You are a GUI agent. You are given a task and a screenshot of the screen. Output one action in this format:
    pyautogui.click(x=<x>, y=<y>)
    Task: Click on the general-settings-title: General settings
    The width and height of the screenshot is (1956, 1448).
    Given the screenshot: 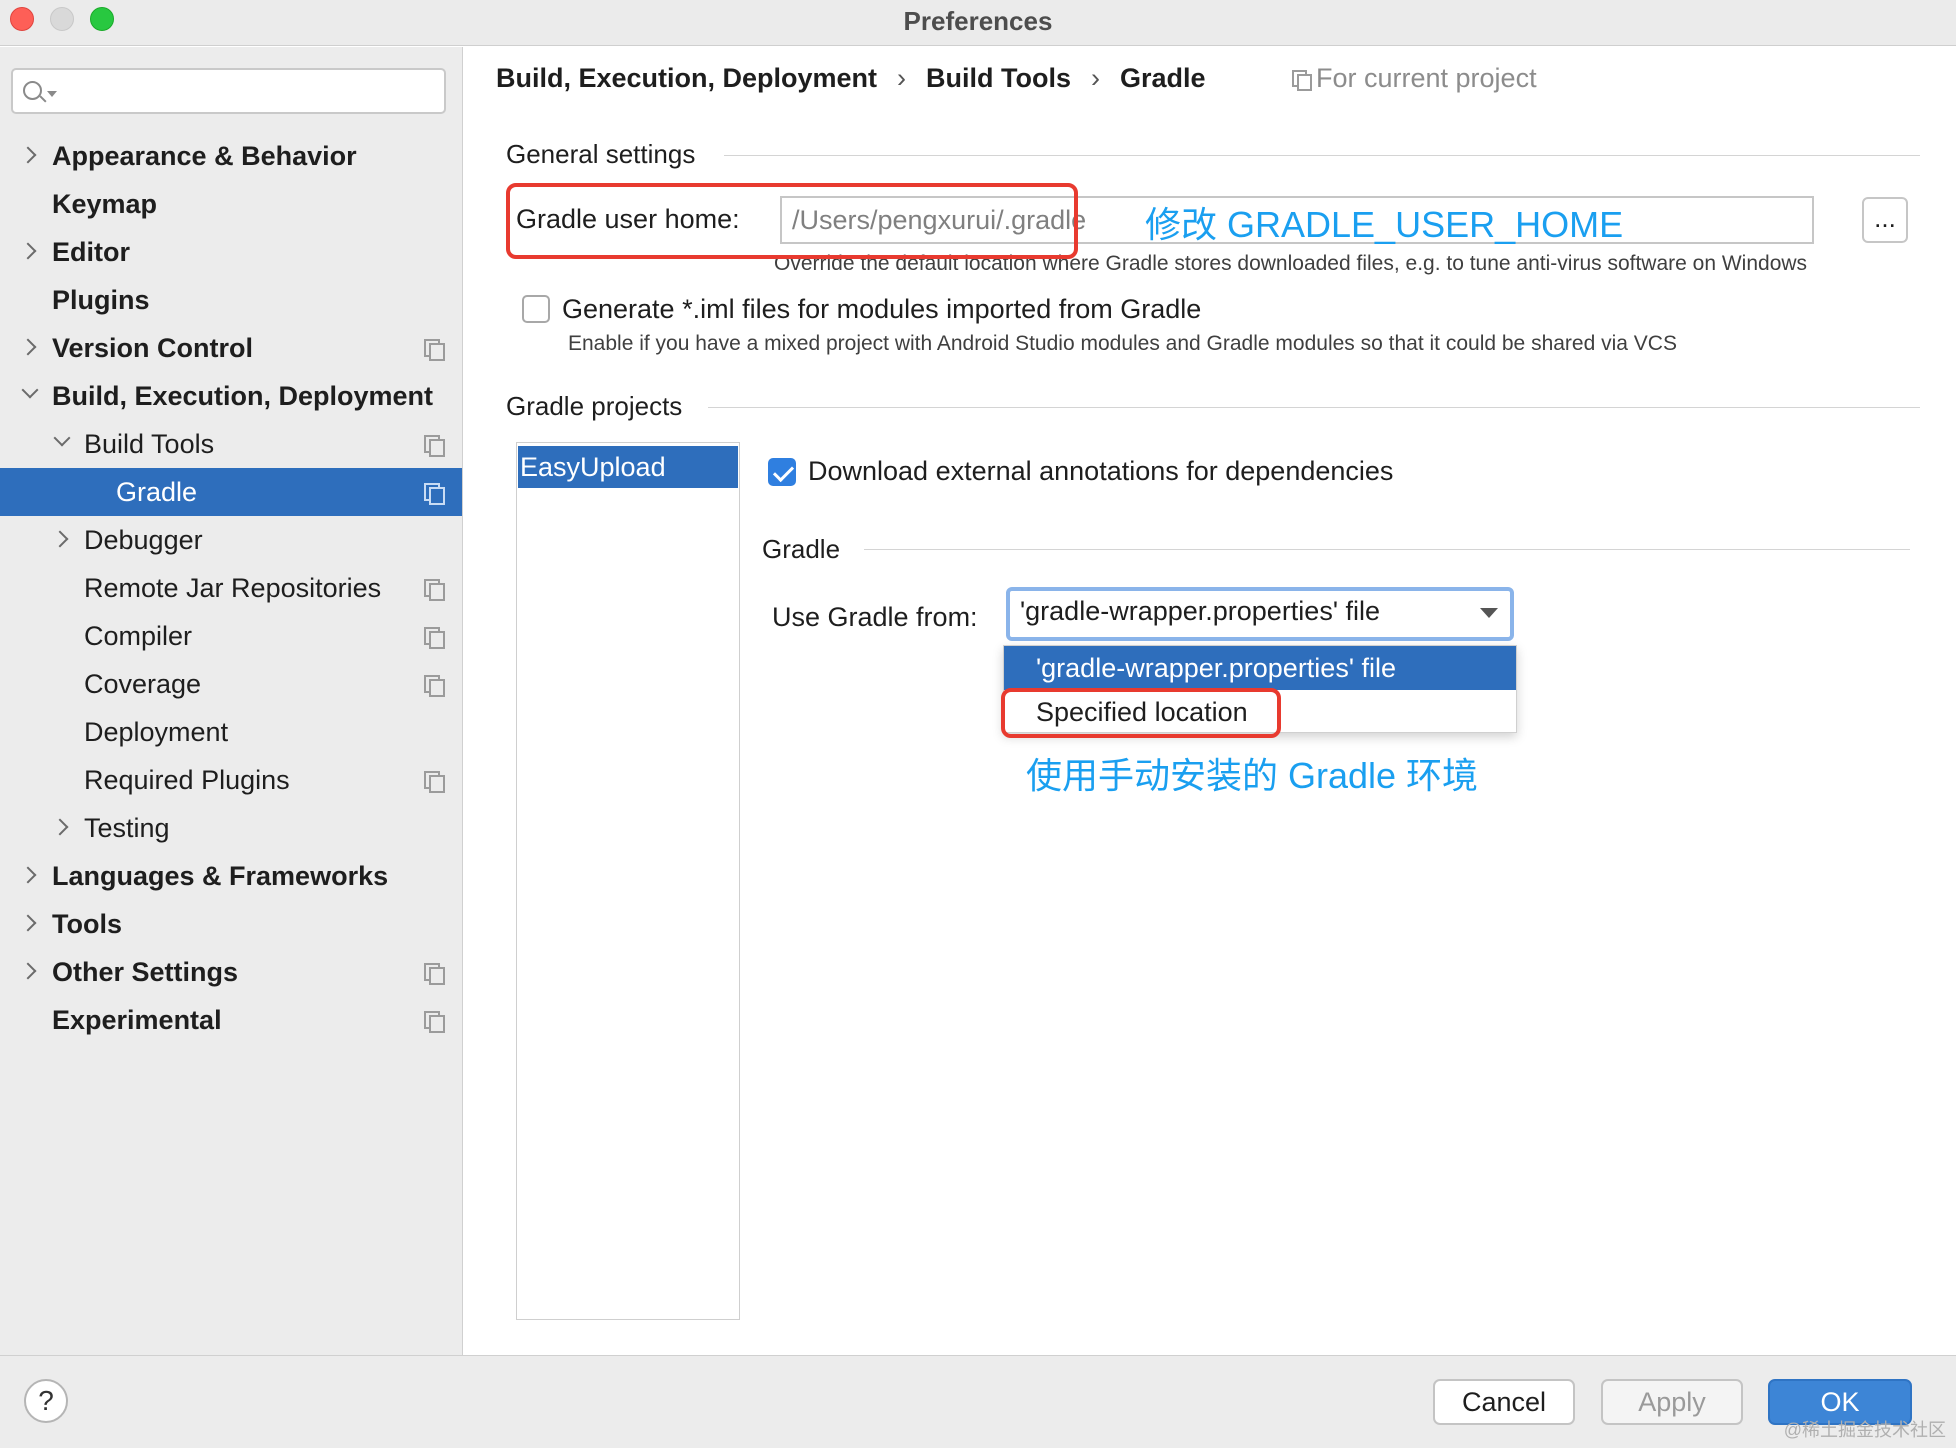 What is the action you would take?
    pyautogui.click(x=601, y=154)
    